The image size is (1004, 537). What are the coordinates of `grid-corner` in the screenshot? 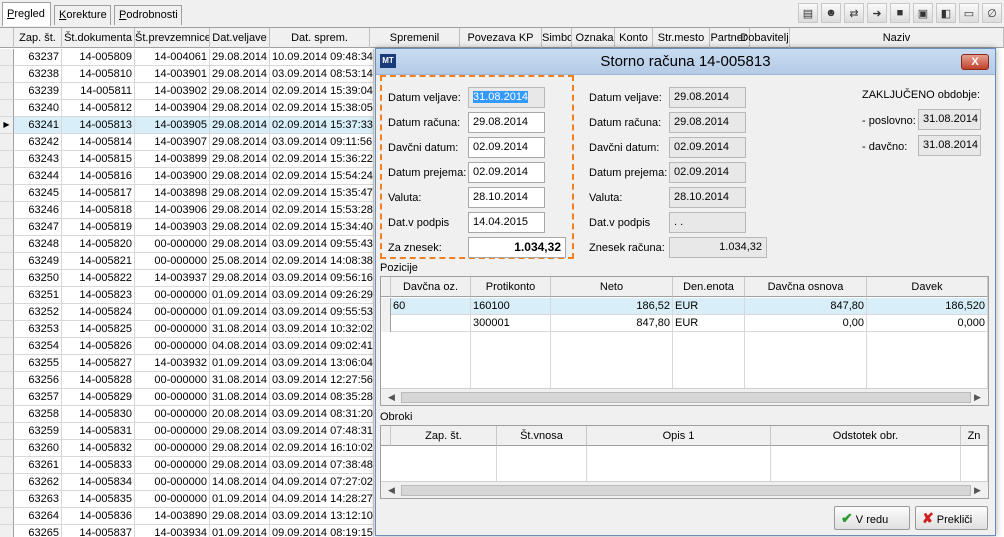 It's located at (386, 436).